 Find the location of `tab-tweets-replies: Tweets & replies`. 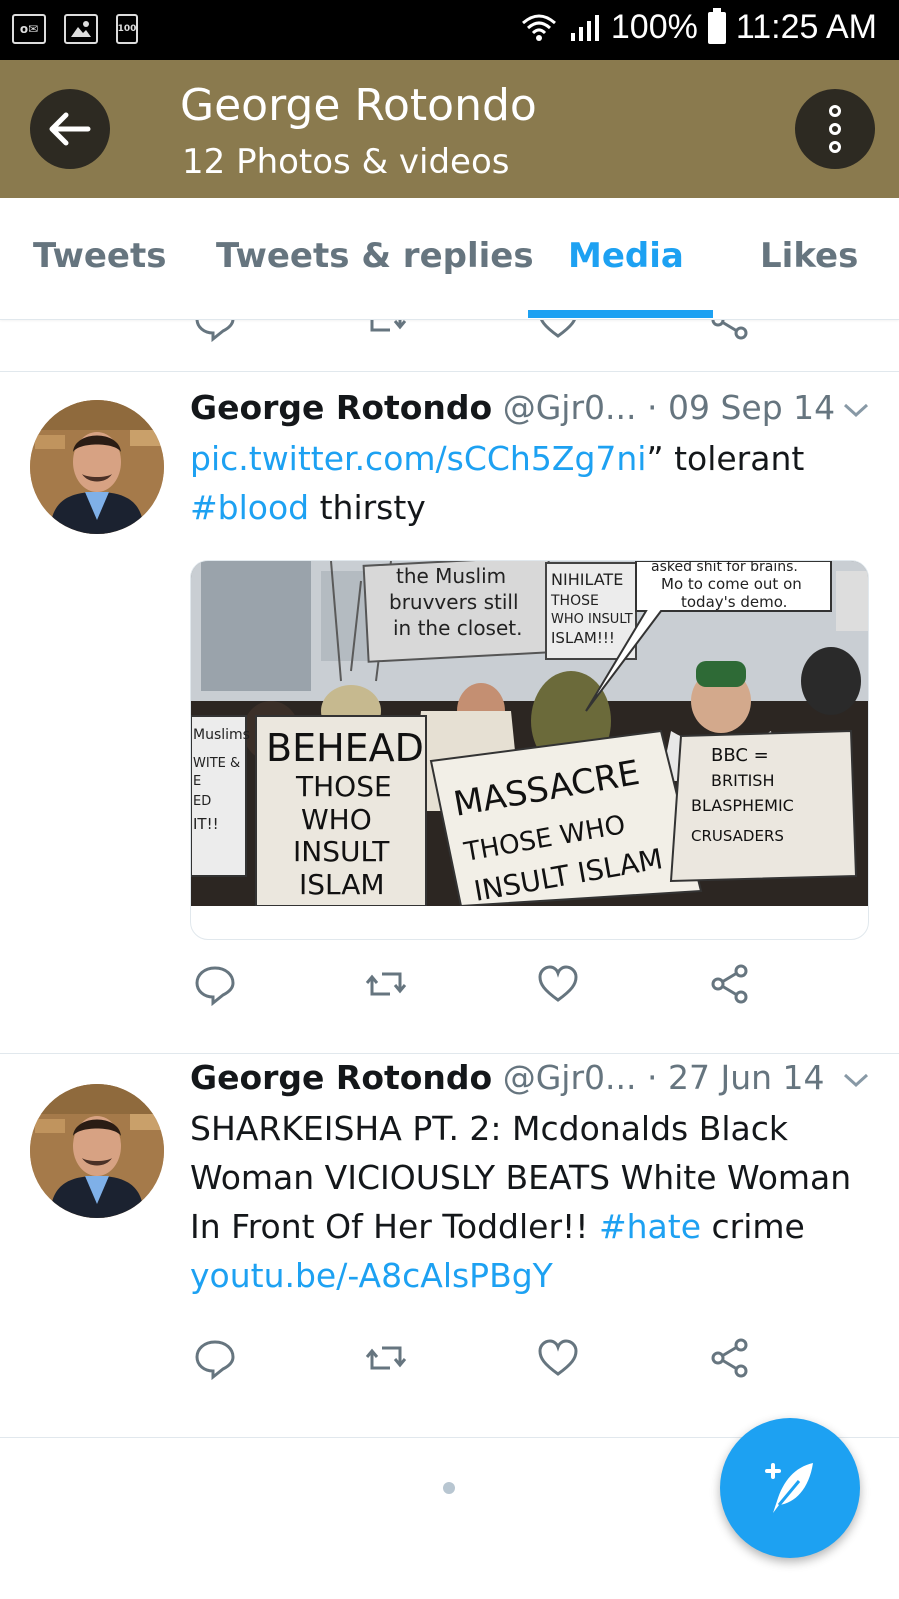

tab-tweets-replies: Tweets & replies is located at coordinates (375, 256).